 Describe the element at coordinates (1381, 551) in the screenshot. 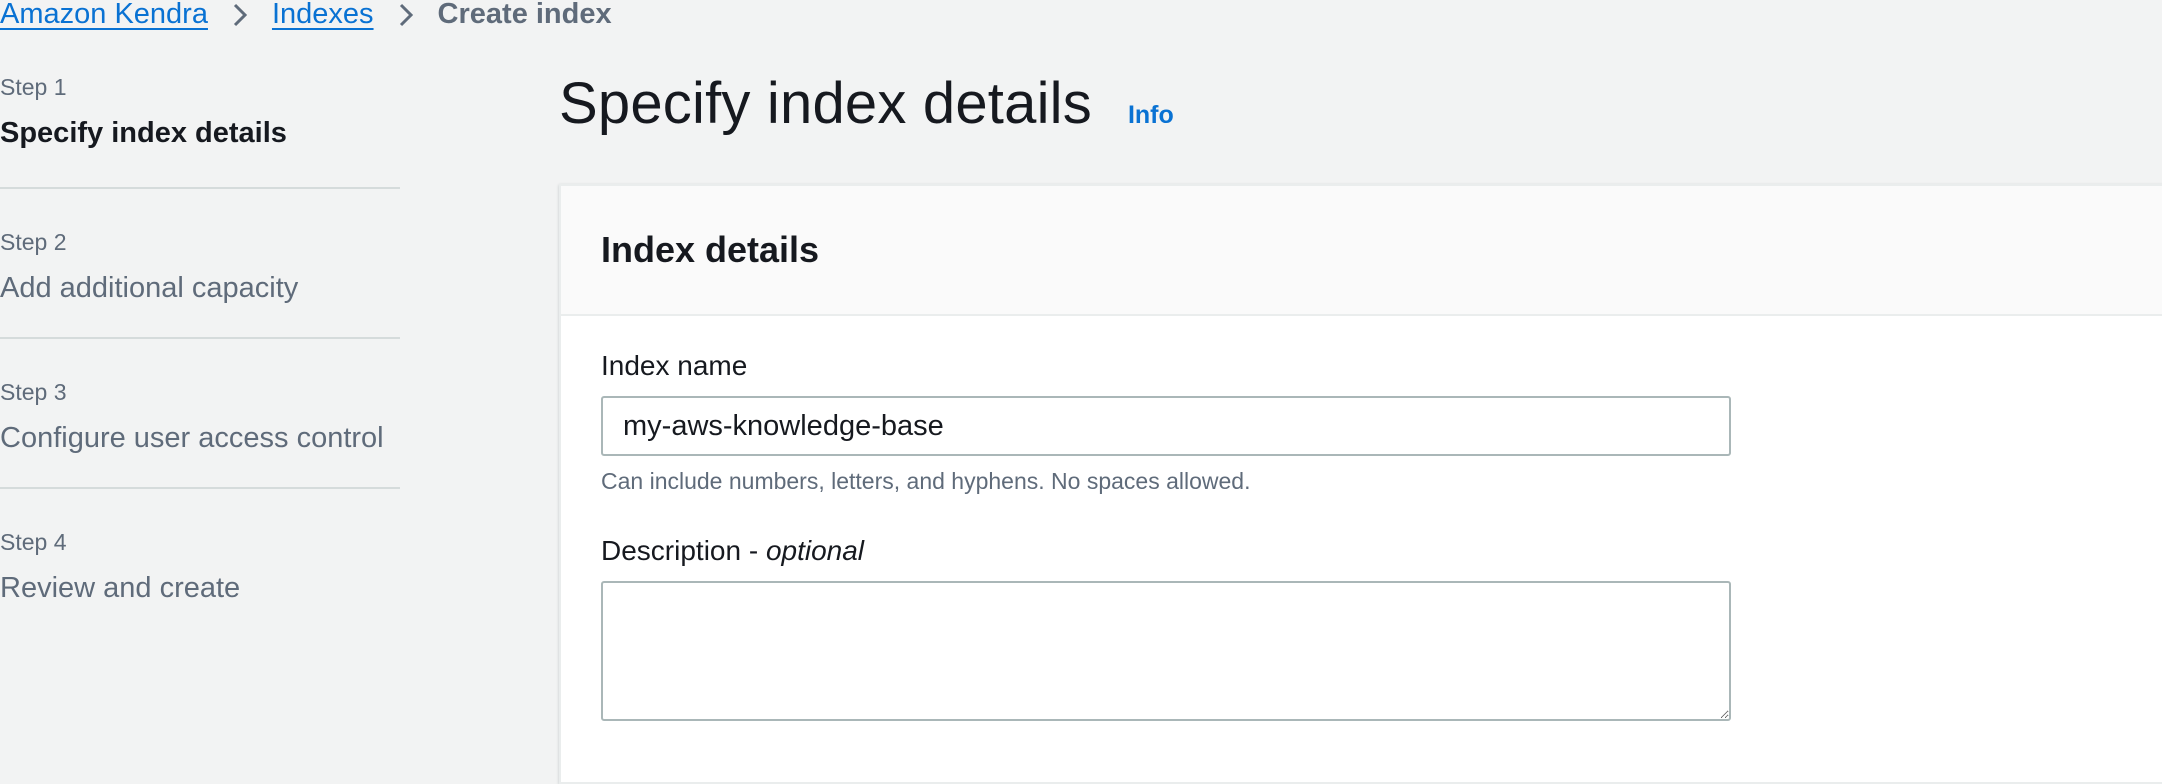

I see `description-label: Description - optional` at that location.